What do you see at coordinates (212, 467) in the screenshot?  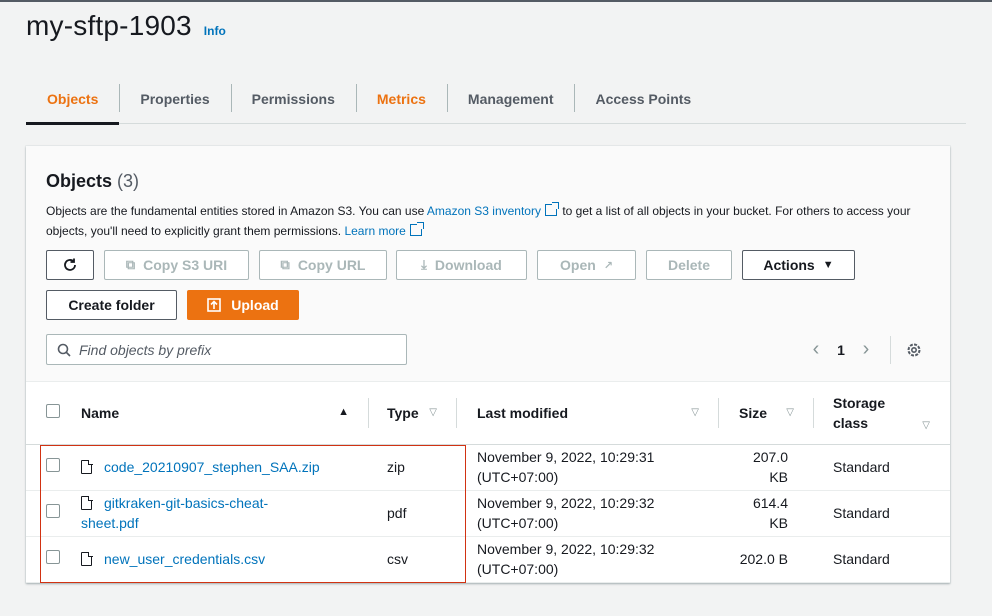 I see `file-name-link: code_20210907_stephen_SAA.zip` at bounding box center [212, 467].